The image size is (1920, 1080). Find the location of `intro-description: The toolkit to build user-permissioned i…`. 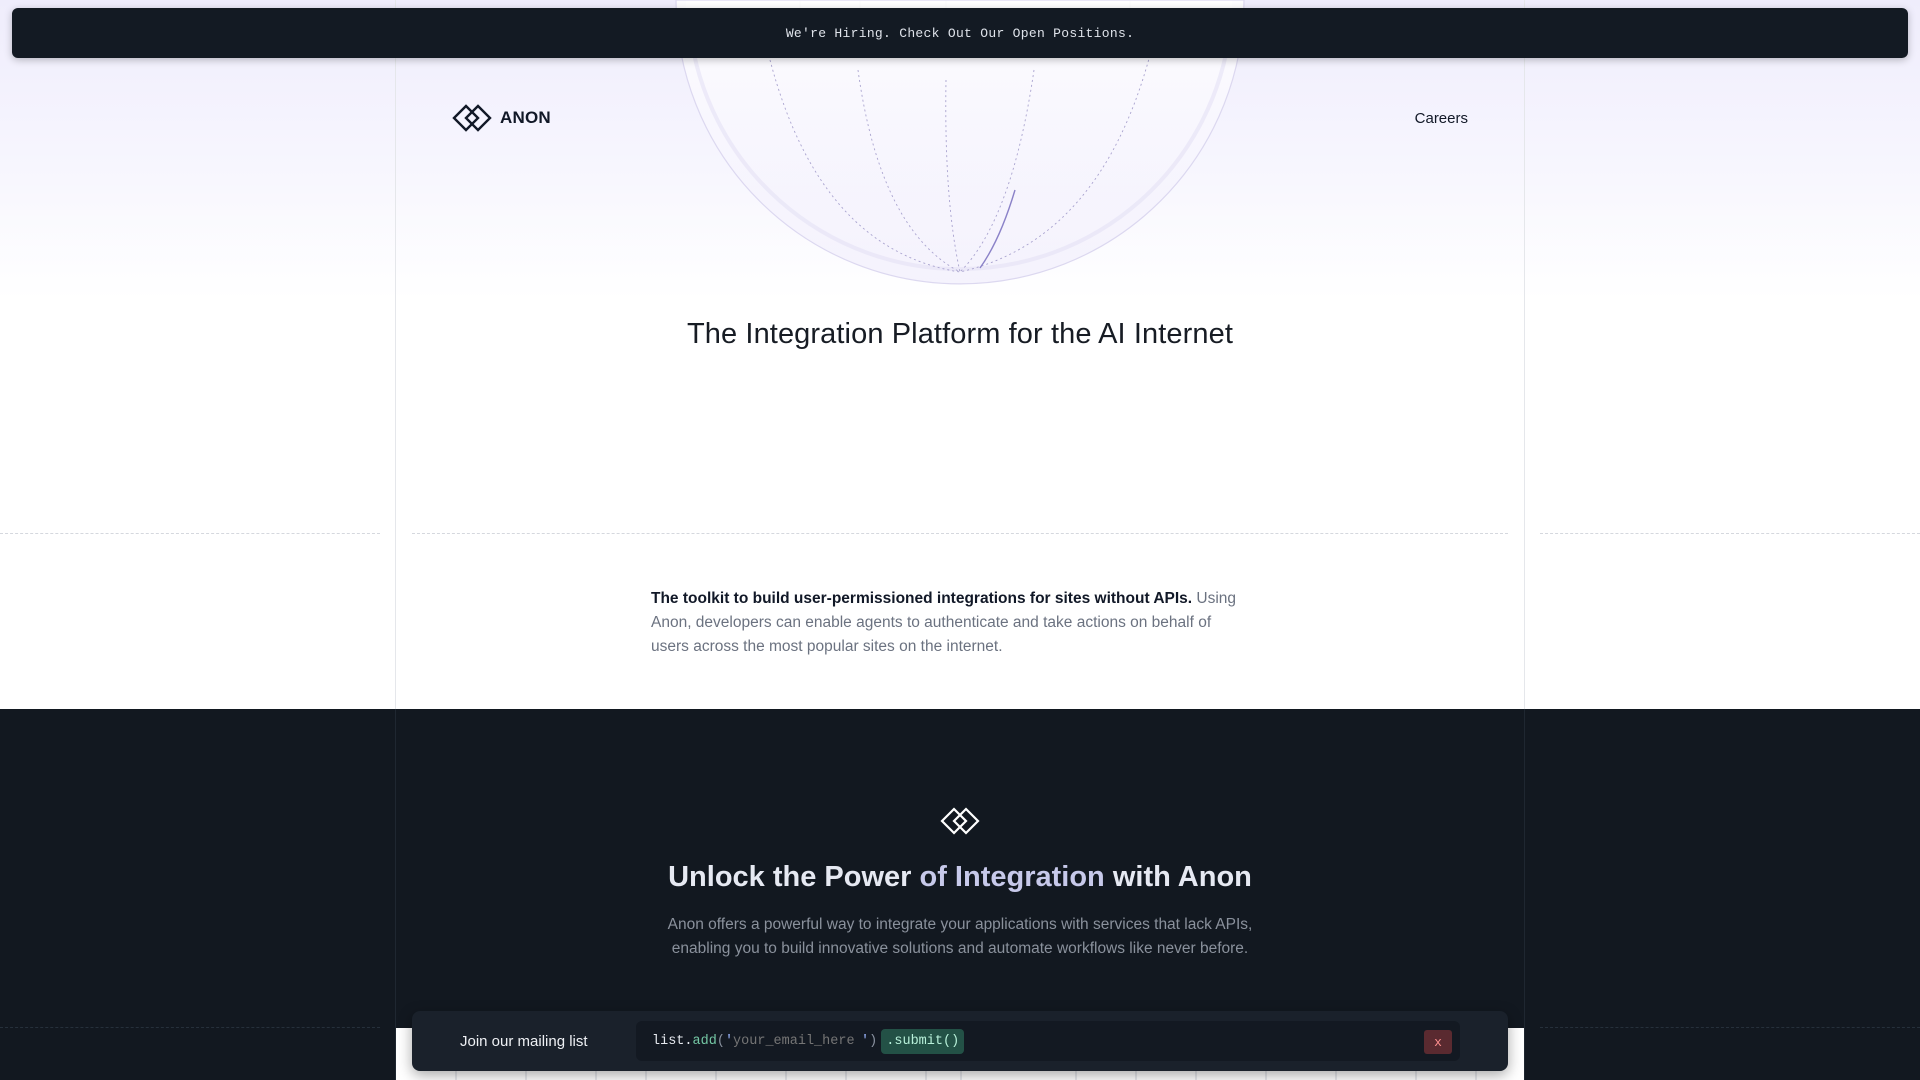

intro-description: The toolkit to build user-permissioned i… is located at coordinates (951, 623).